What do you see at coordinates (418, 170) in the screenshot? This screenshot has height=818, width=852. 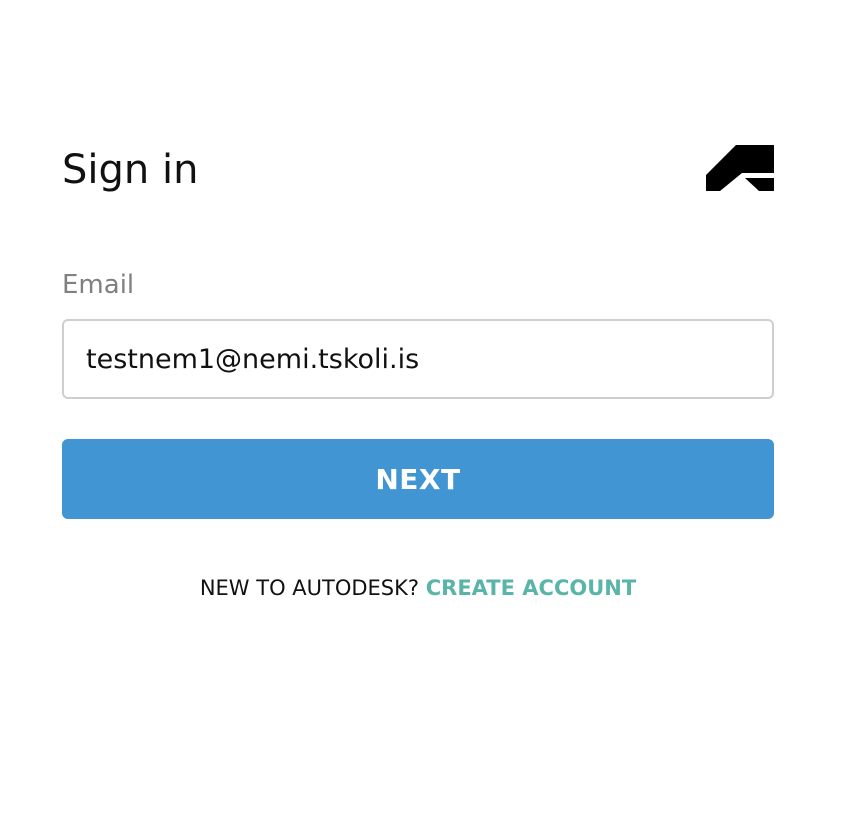 I see `sign-in-header: Sign in` at bounding box center [418, 170].